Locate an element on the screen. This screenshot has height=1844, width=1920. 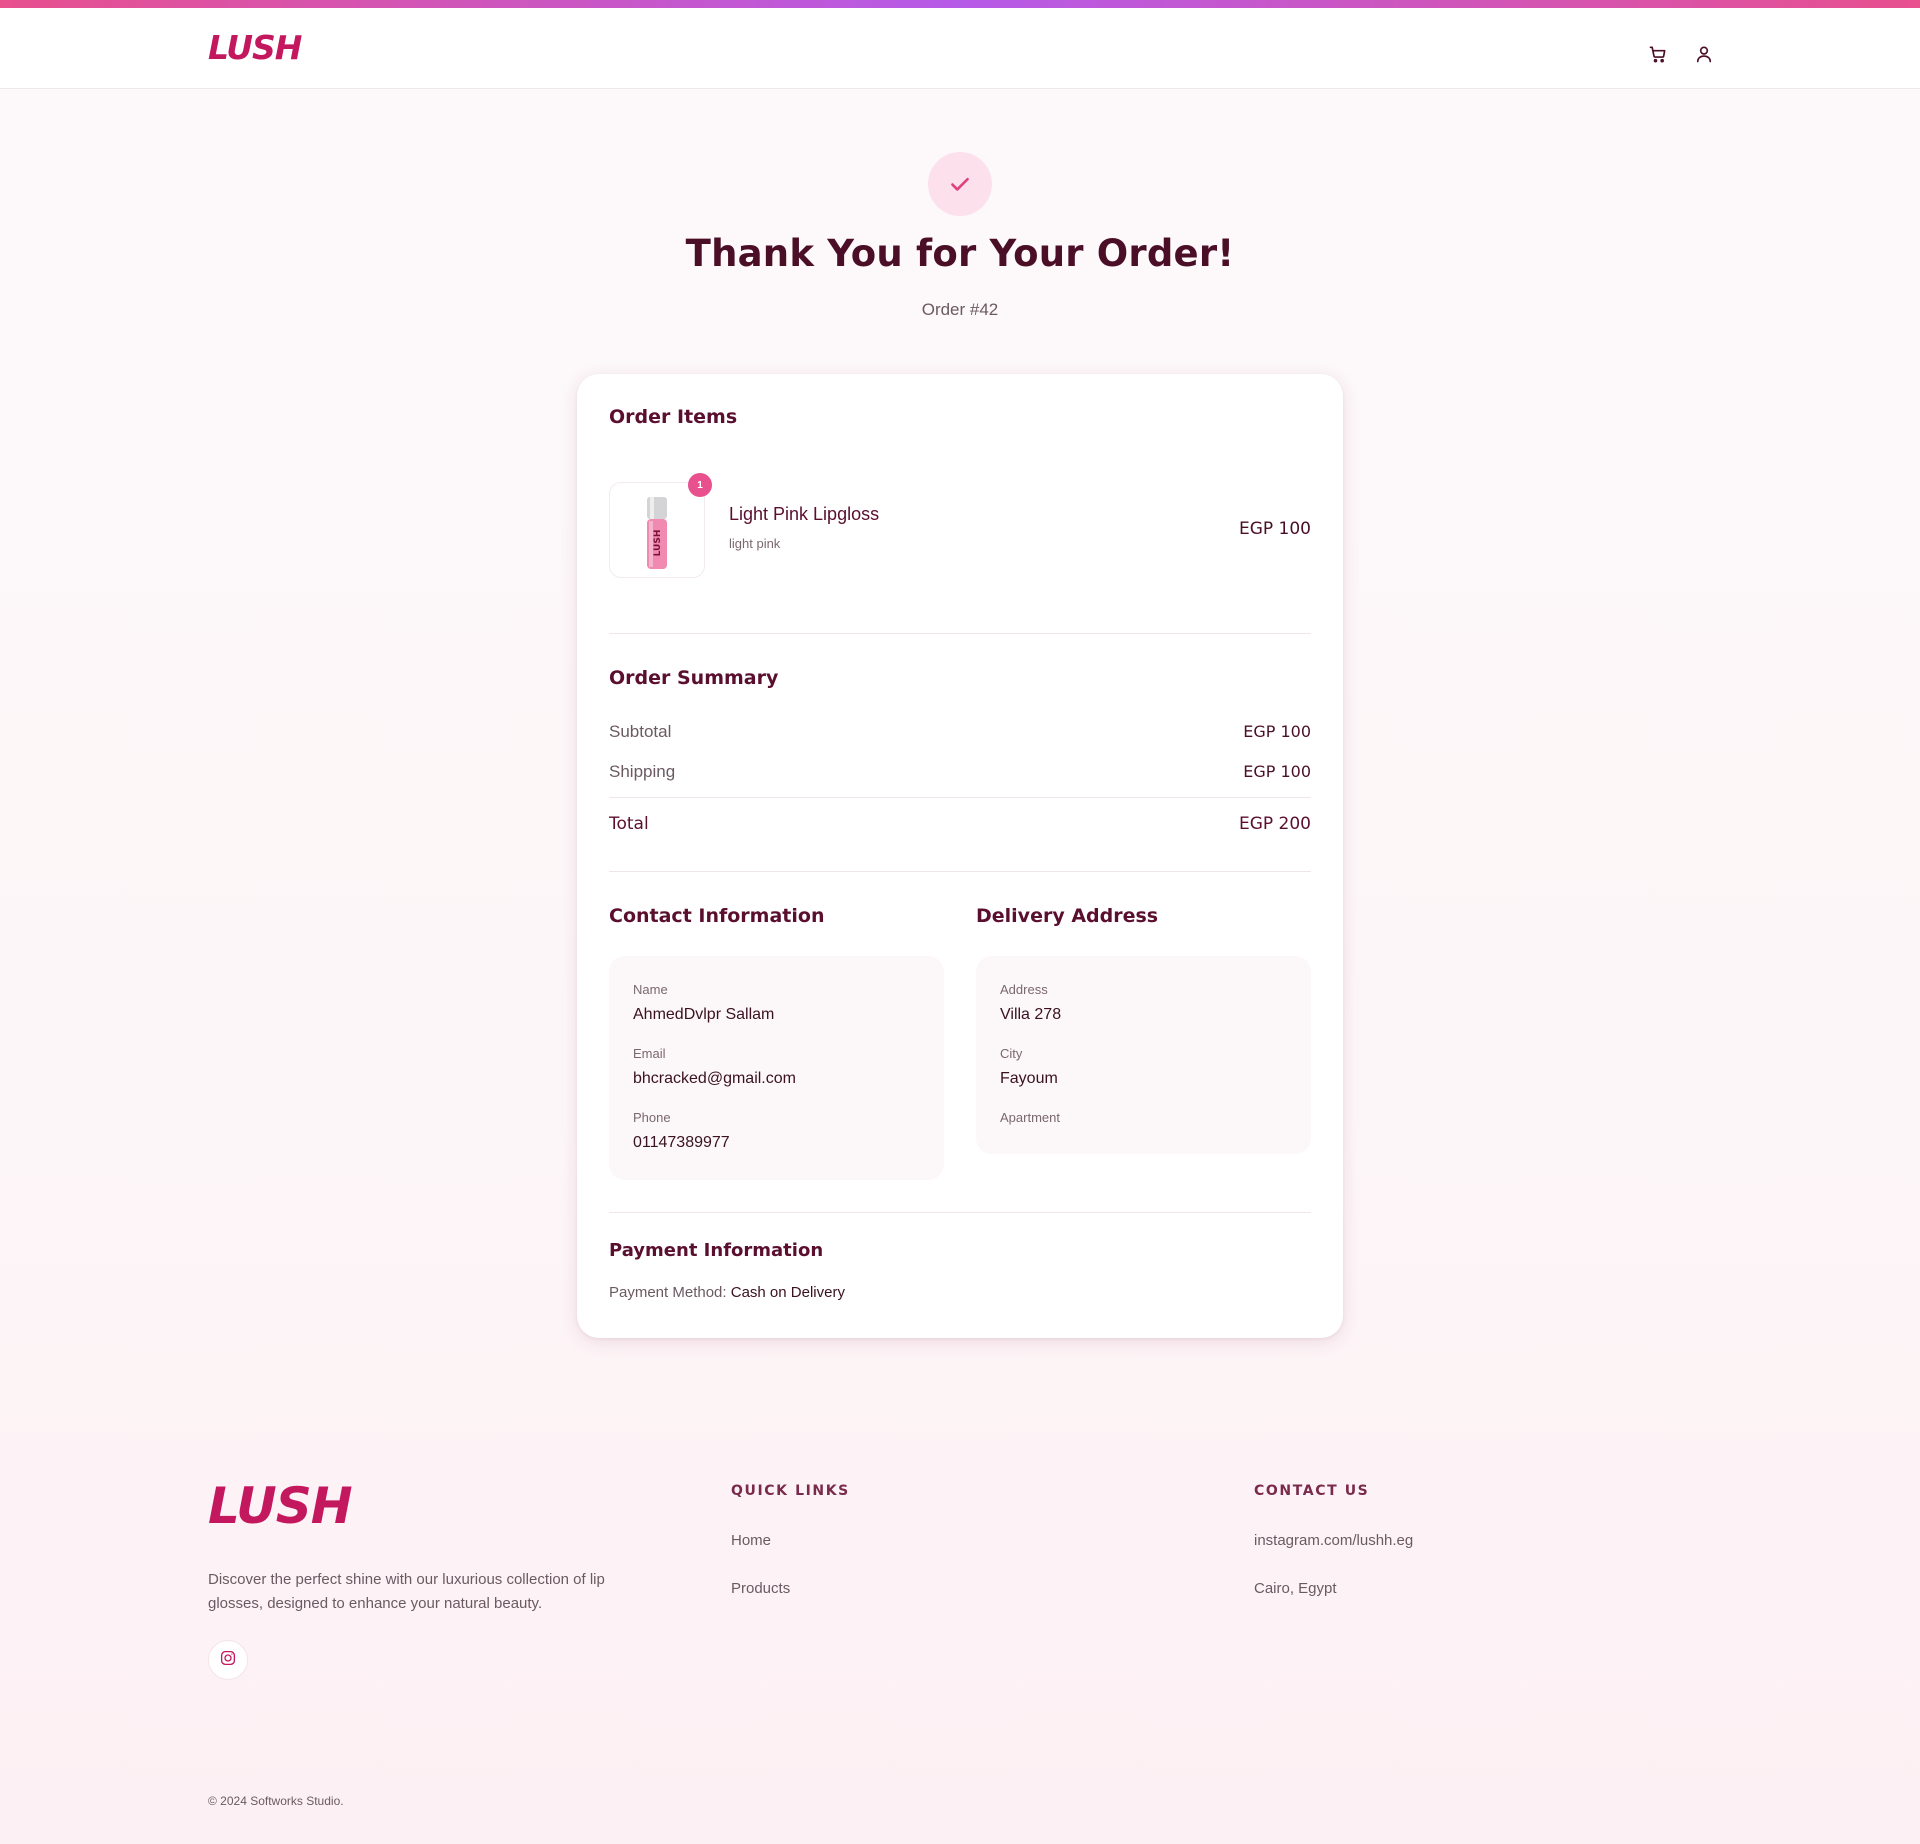
copyright: © 2024 Softworks Studio. is located at coordinates (276, 1801).